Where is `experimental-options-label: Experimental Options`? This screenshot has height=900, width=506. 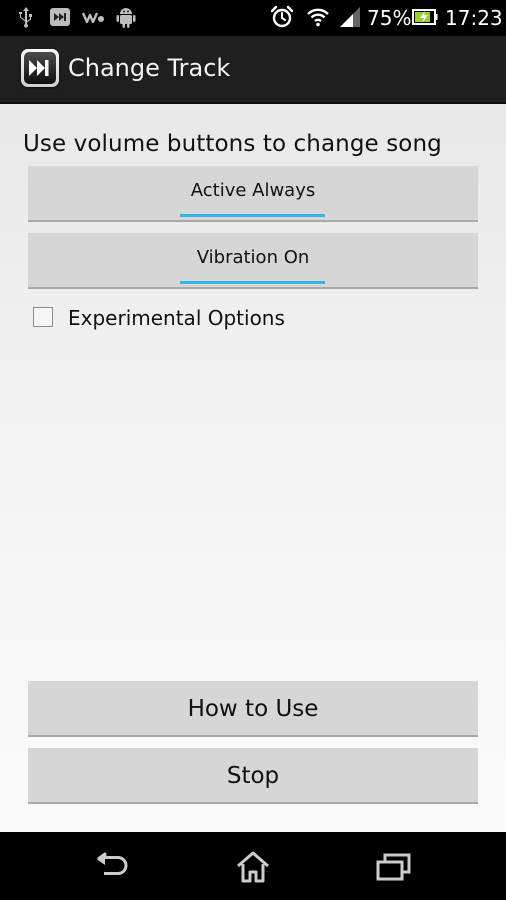 experimental-options-label: Experimental Options is located at coordinates (176, 318).